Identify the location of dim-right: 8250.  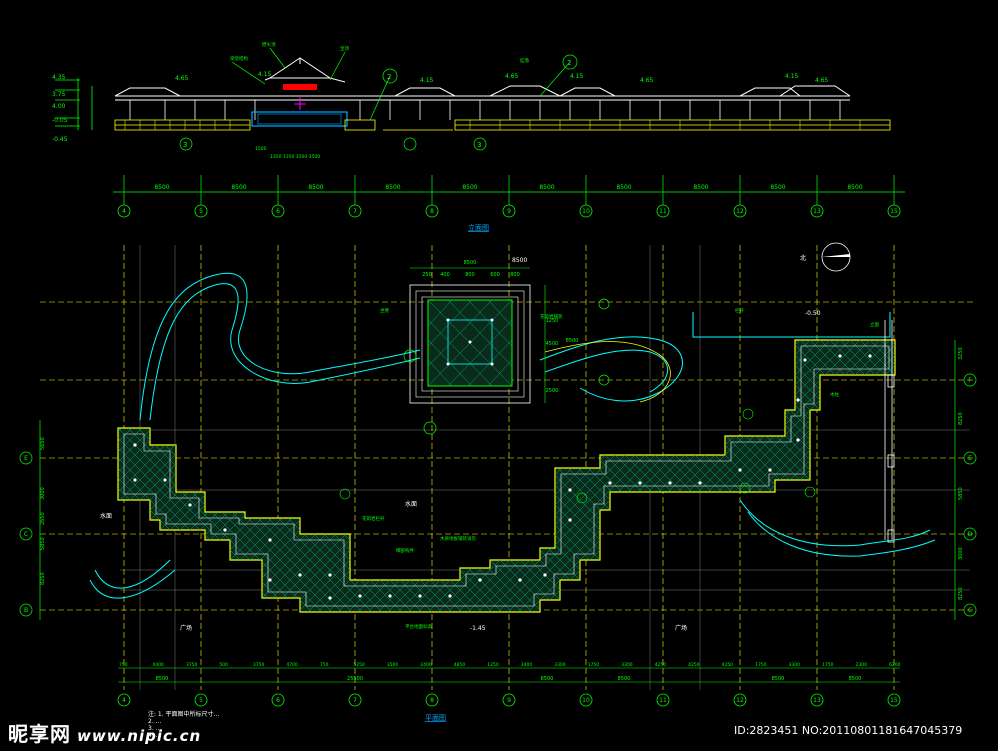
(961, 593).